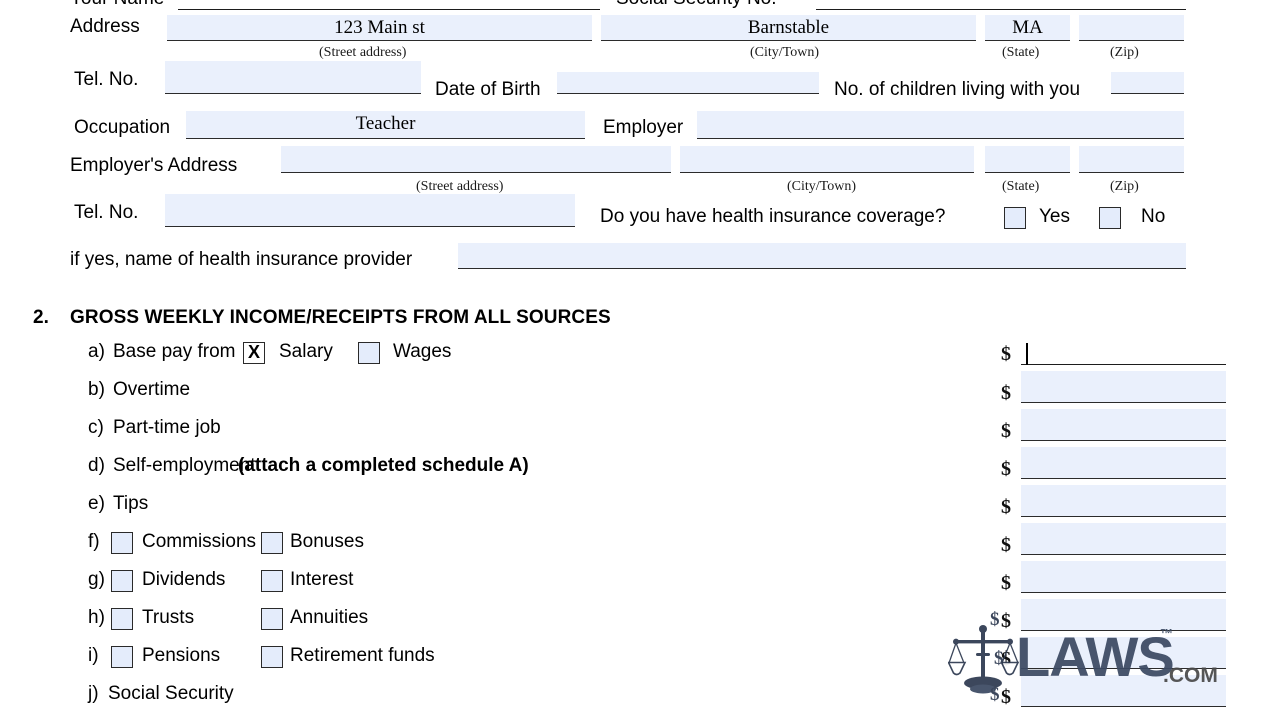 This screenshot has width=1280, height=720. I want to click on income-row-h-letter: h), so click(96, 617).